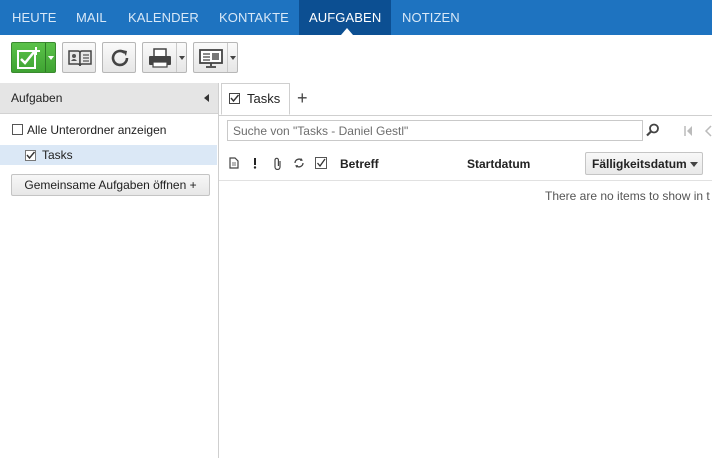  Describe the element at coordinates (181, 57) in the screenshot. I see `print-dropdown-icon` at that location.